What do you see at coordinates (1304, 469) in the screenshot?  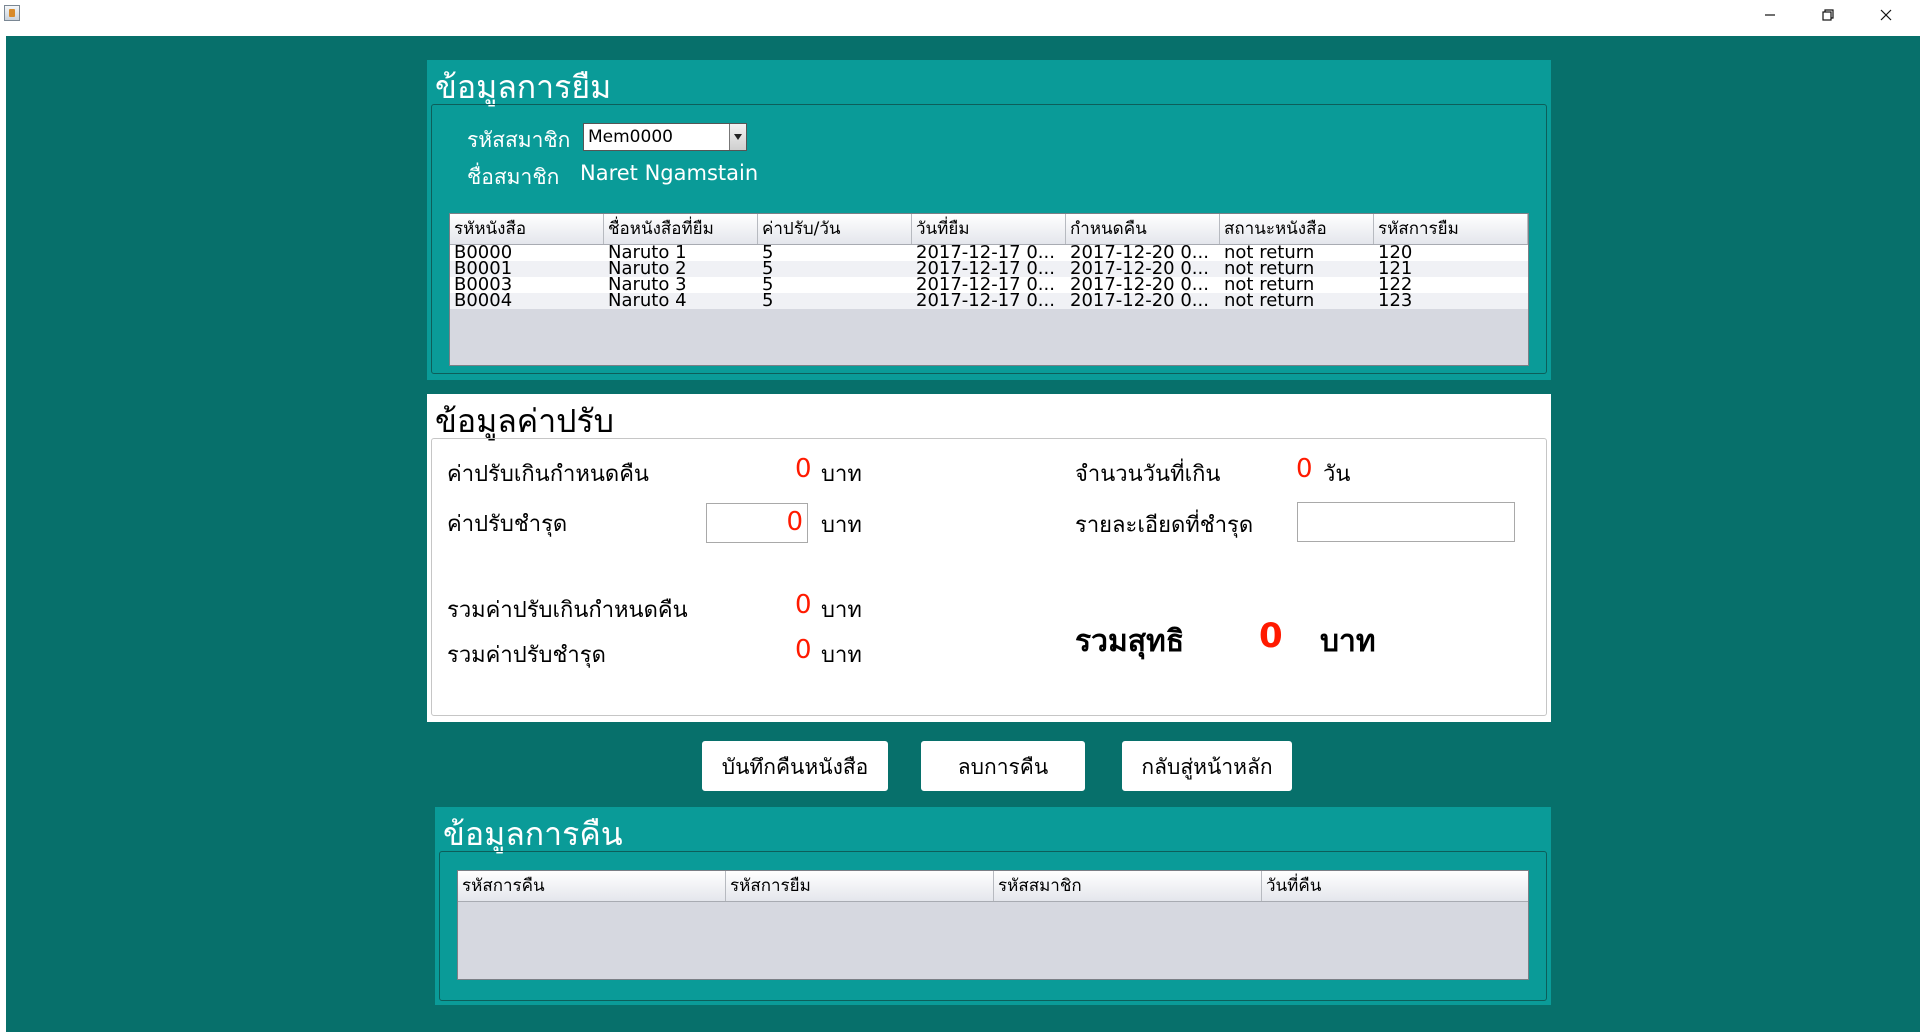 I see `days-over-value: 0` at bounding box center [1304, 469].